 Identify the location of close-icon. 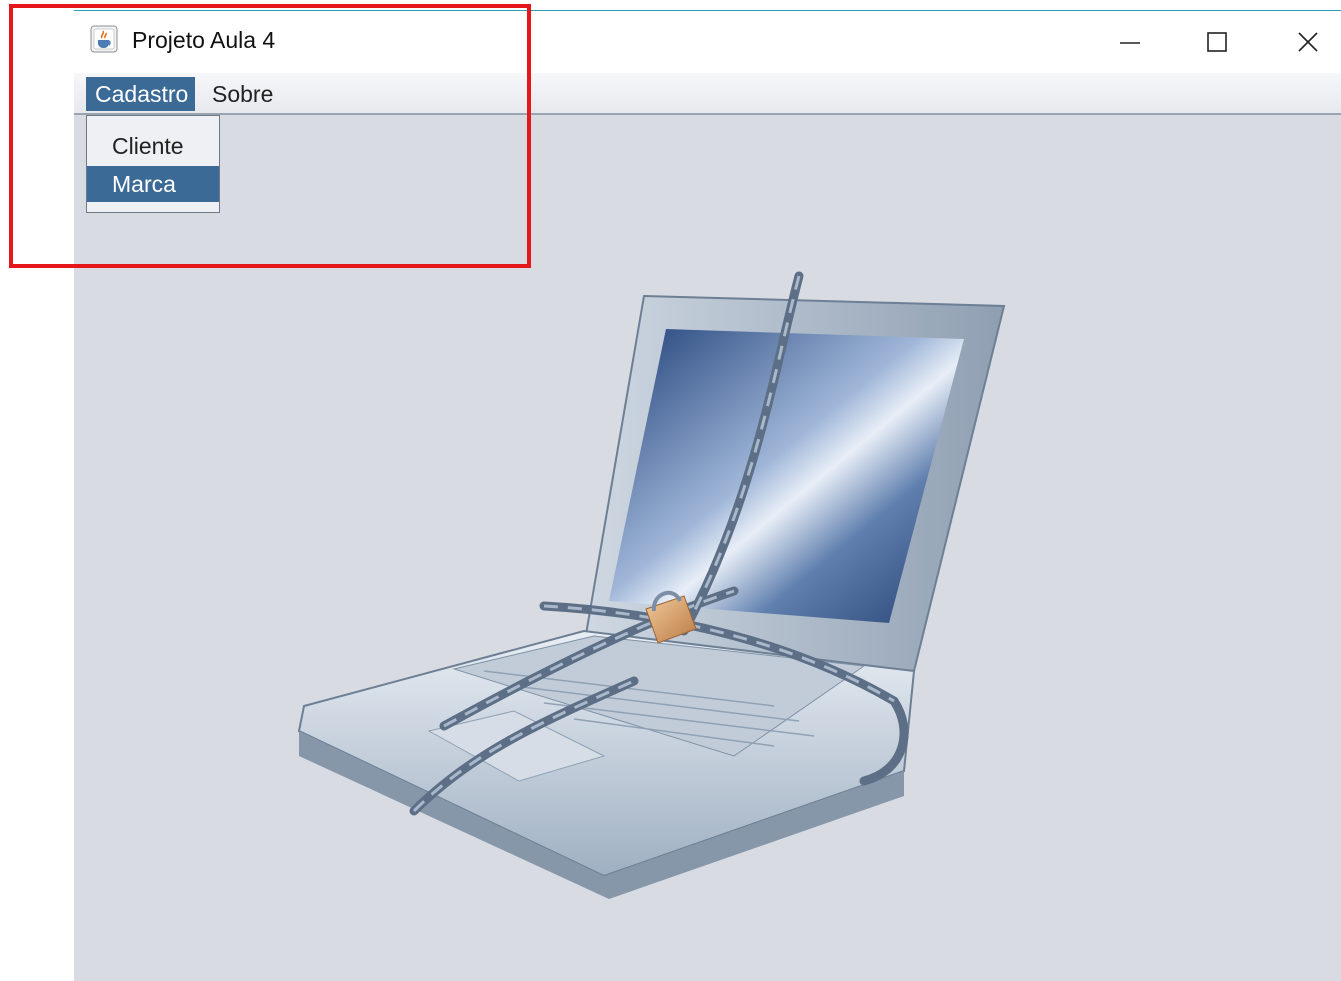
(1308, 42).